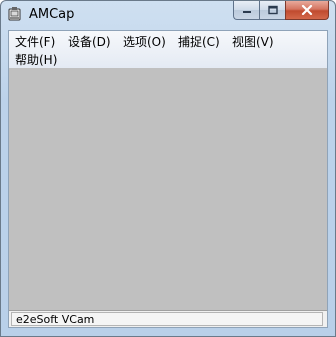  What do you see at coordinates (35, 42) in the screenshot?
I see `menu-file: 文件(F)` at bounding box center [35, 42].